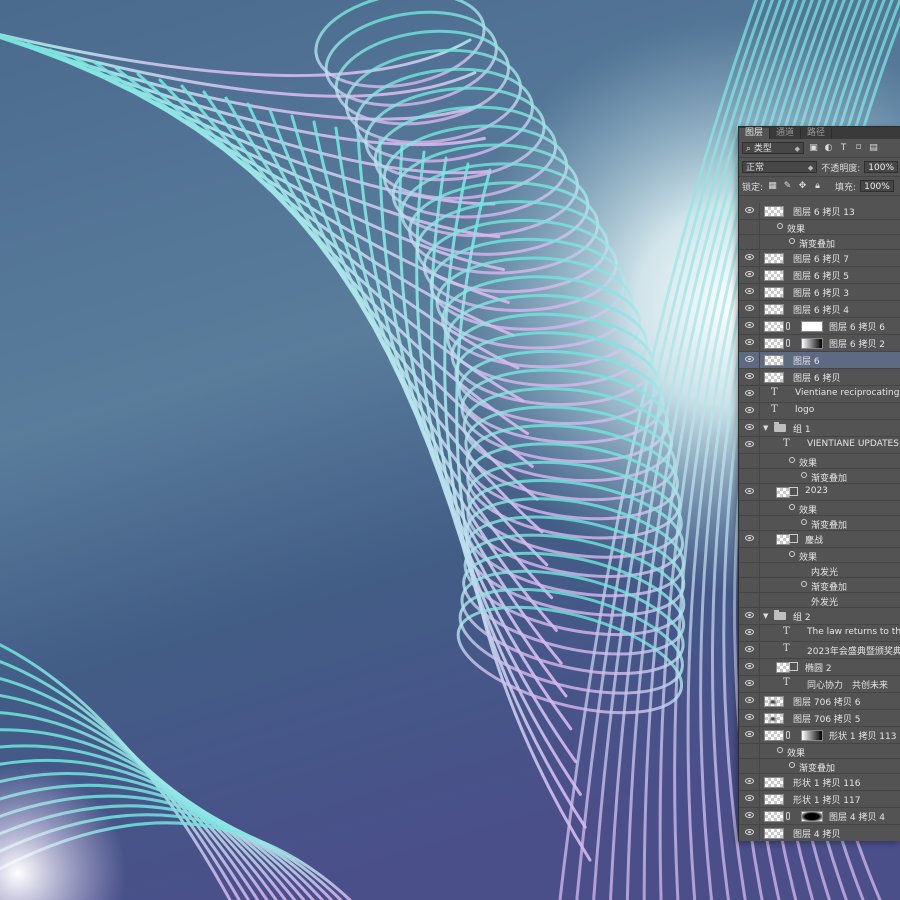 This screenshot has height=900, width=900. I want to click on smart-object-filter-icon: ▤, so click(873, 148).